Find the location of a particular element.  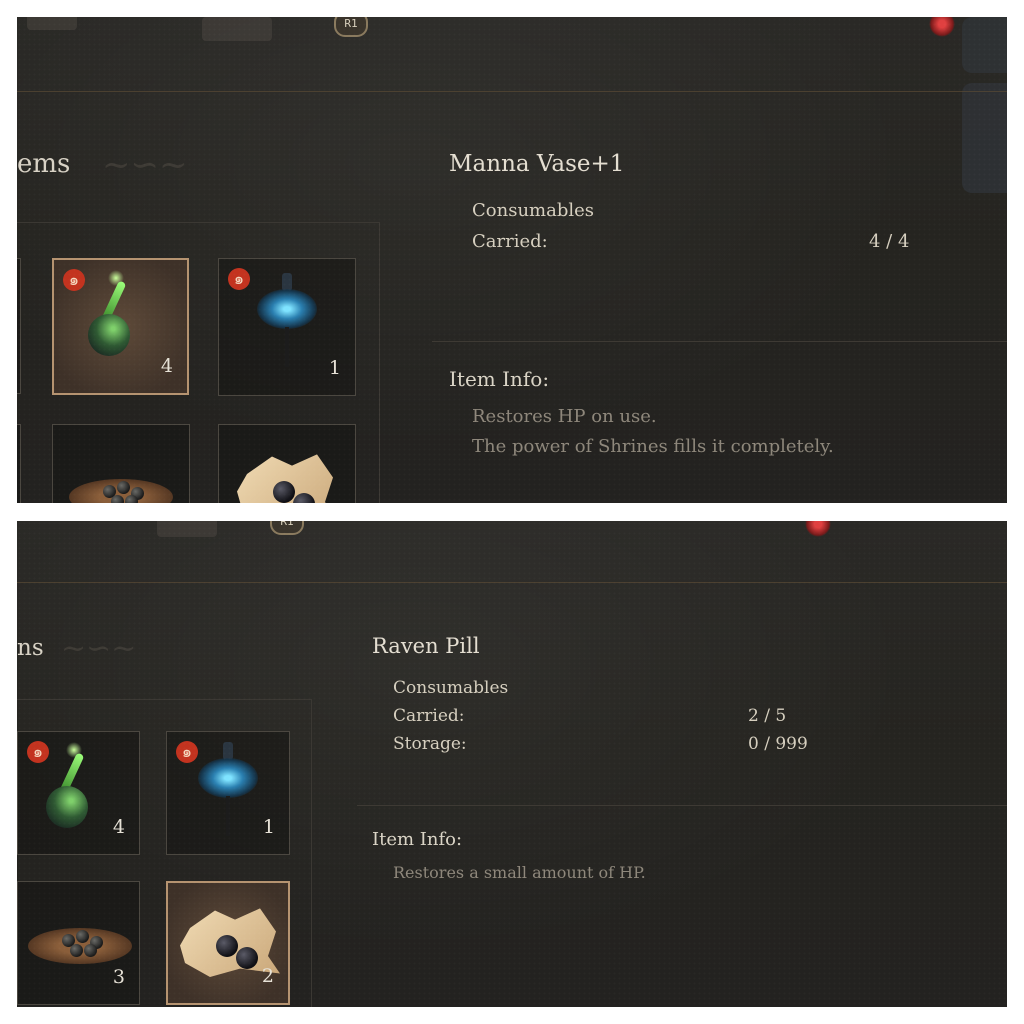

item-slot-raven-pill is located at coordinates (287, 463).